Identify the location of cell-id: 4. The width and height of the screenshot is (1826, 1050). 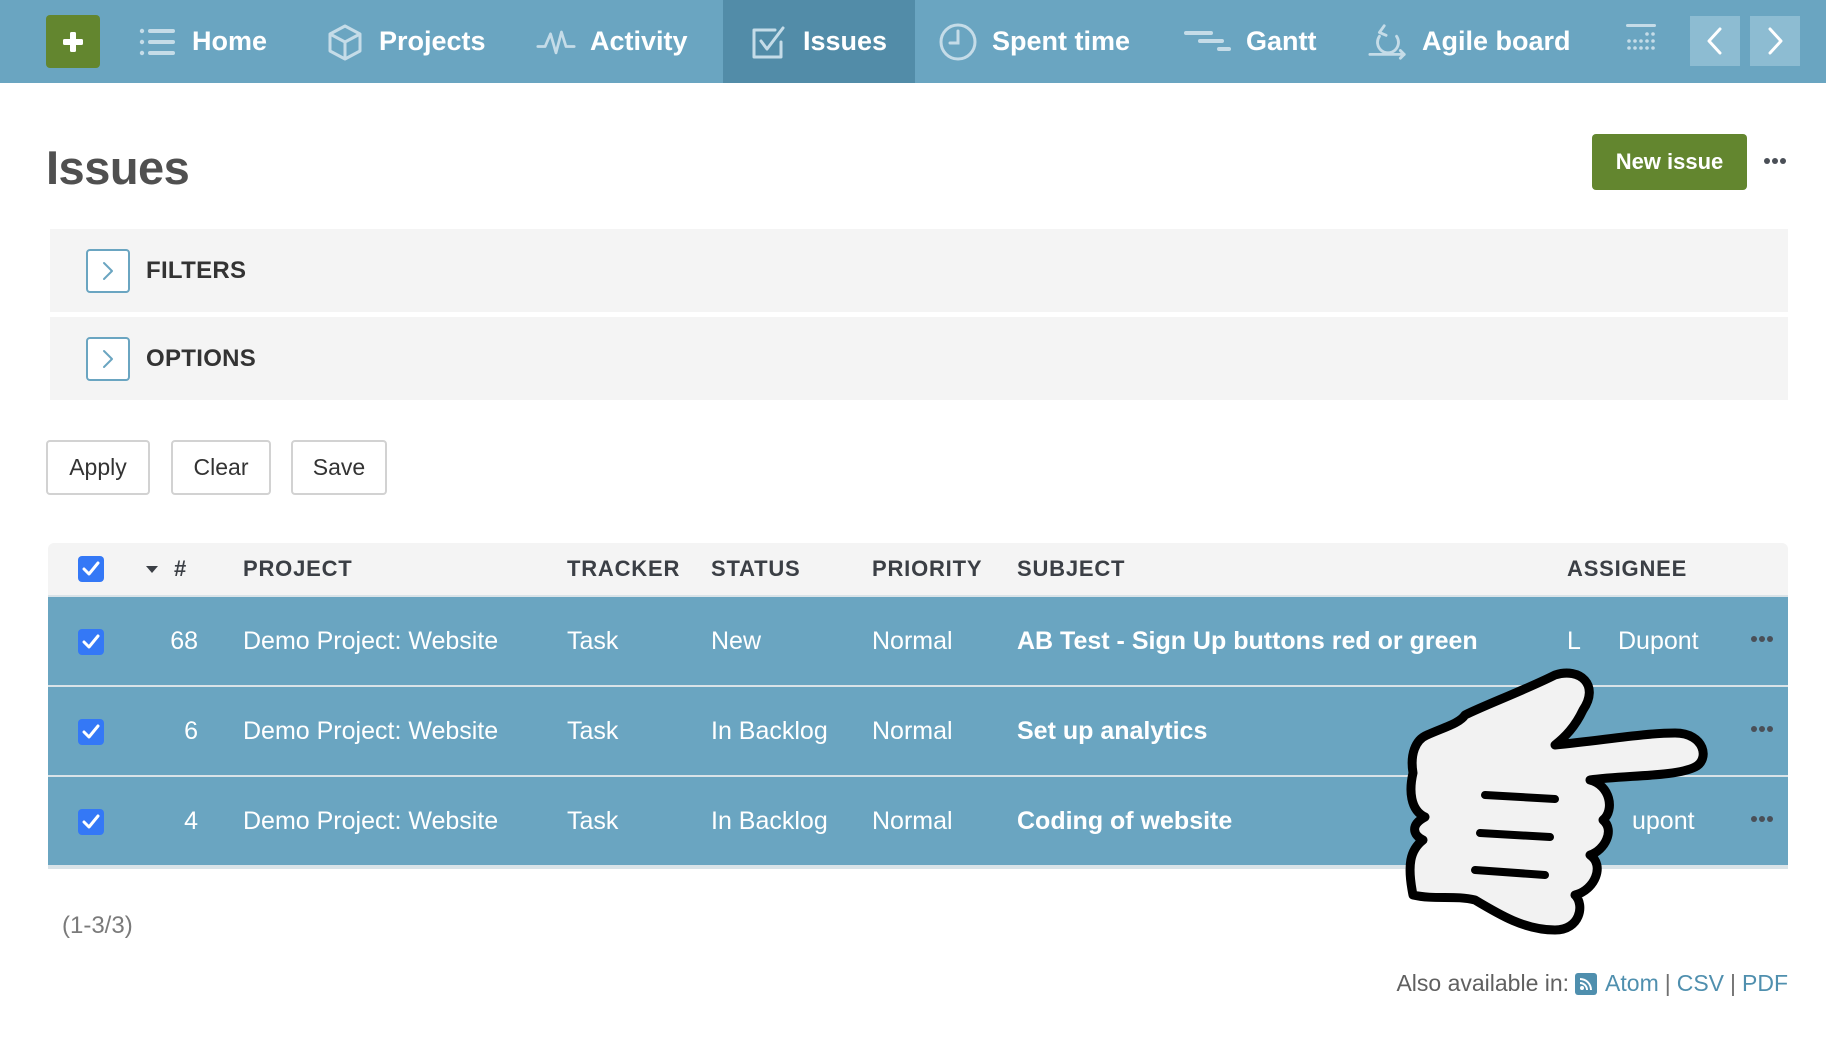
(173, 821).